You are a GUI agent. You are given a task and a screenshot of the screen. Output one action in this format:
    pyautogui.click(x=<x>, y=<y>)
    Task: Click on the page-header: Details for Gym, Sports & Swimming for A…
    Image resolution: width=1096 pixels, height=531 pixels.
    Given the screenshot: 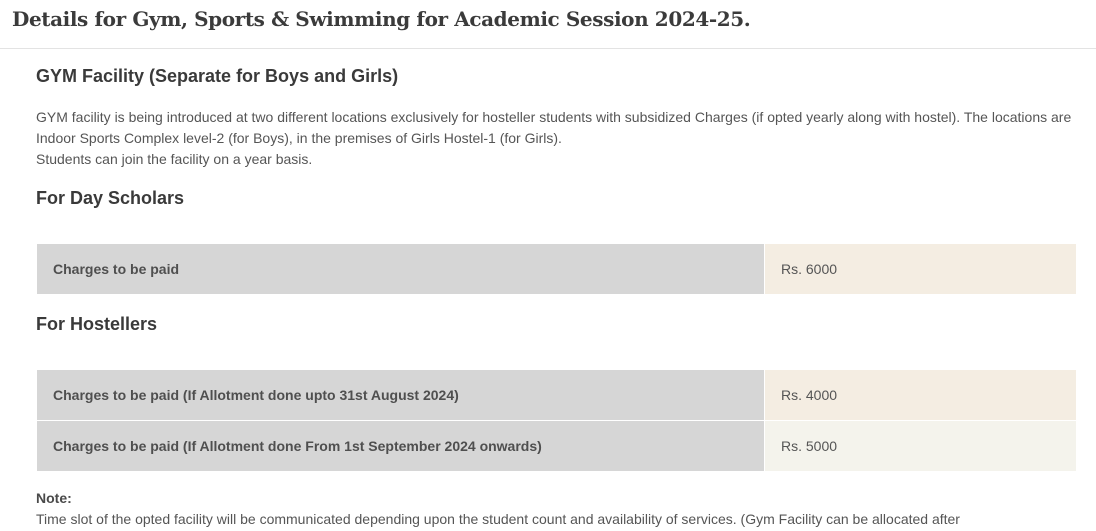 What is the action you would take?
    pyautogui.click(x=548, y=24)
    